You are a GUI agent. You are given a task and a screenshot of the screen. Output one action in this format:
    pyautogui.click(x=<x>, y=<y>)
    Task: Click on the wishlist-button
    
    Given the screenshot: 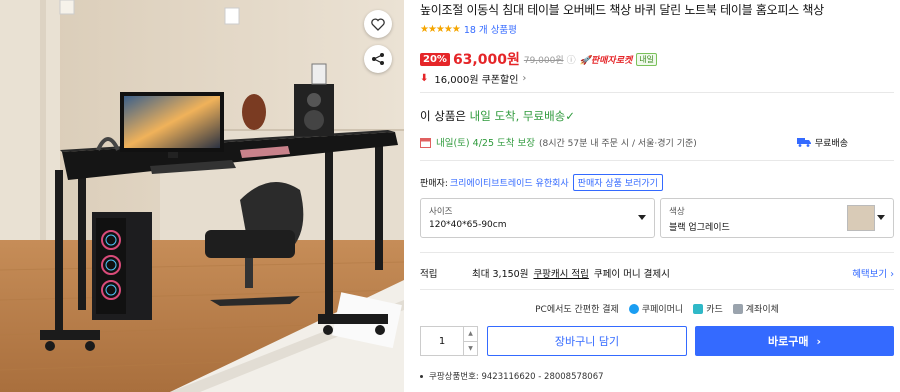 What is the action you would take?
    pyautogui.click(x=378, y=24)
    